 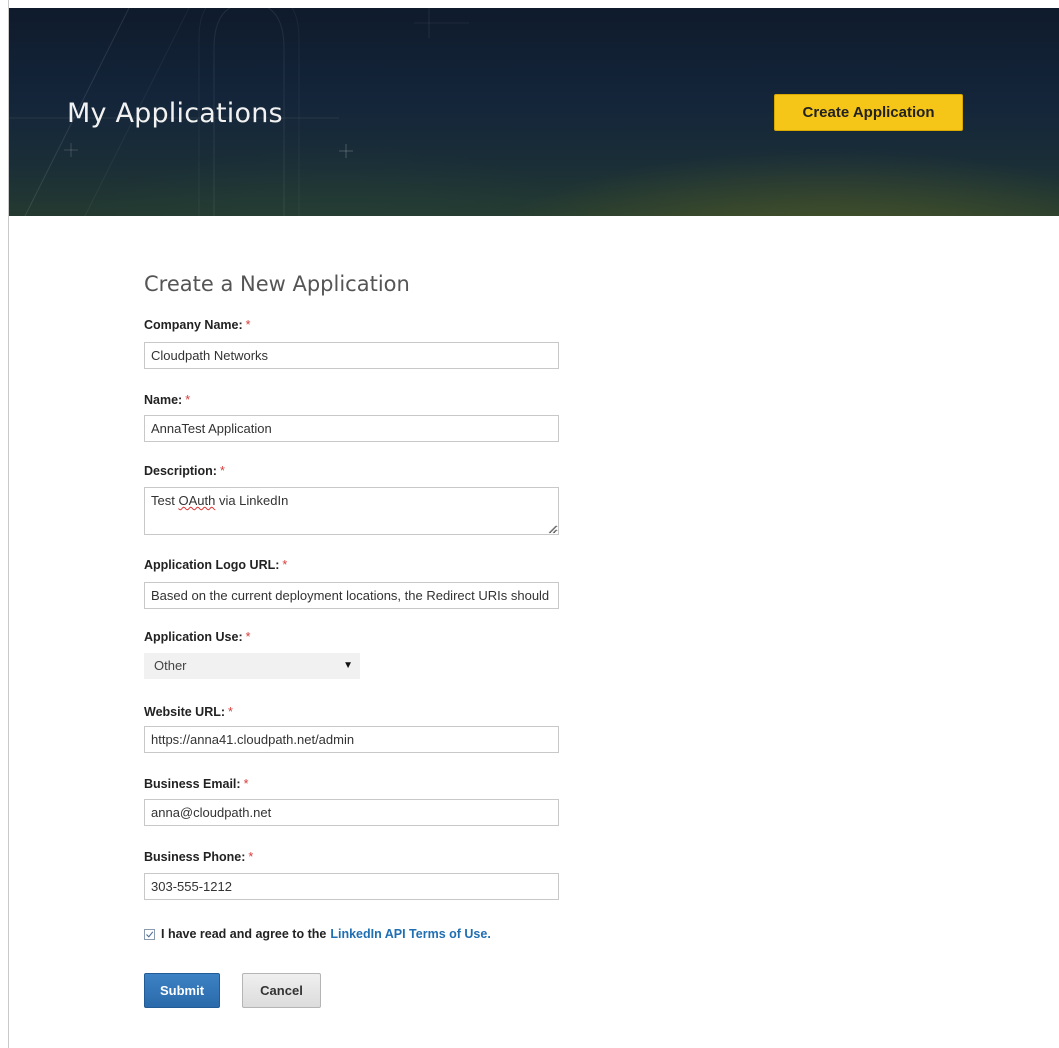 I want to click on description-misspelled-word: OAuth, so click(x=197, y=500).